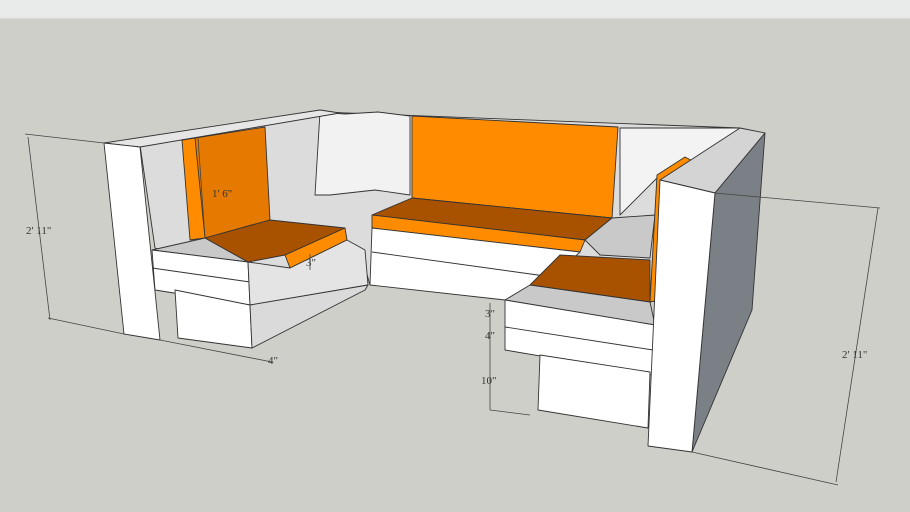  Describe the element at coordinates (38, 231) in the screenshot. I see `dim-left-height: 2' 11"` at that location.